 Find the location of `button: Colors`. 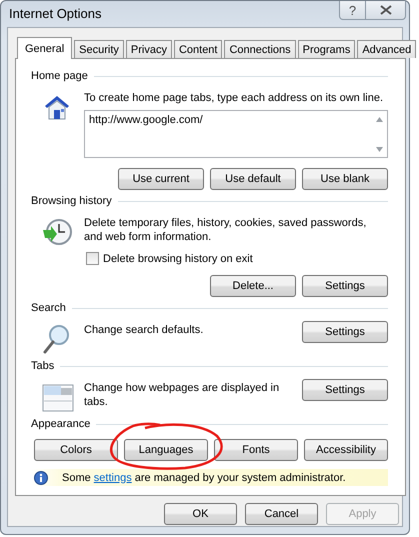

button: Colors is located at coordinates (76, 450).